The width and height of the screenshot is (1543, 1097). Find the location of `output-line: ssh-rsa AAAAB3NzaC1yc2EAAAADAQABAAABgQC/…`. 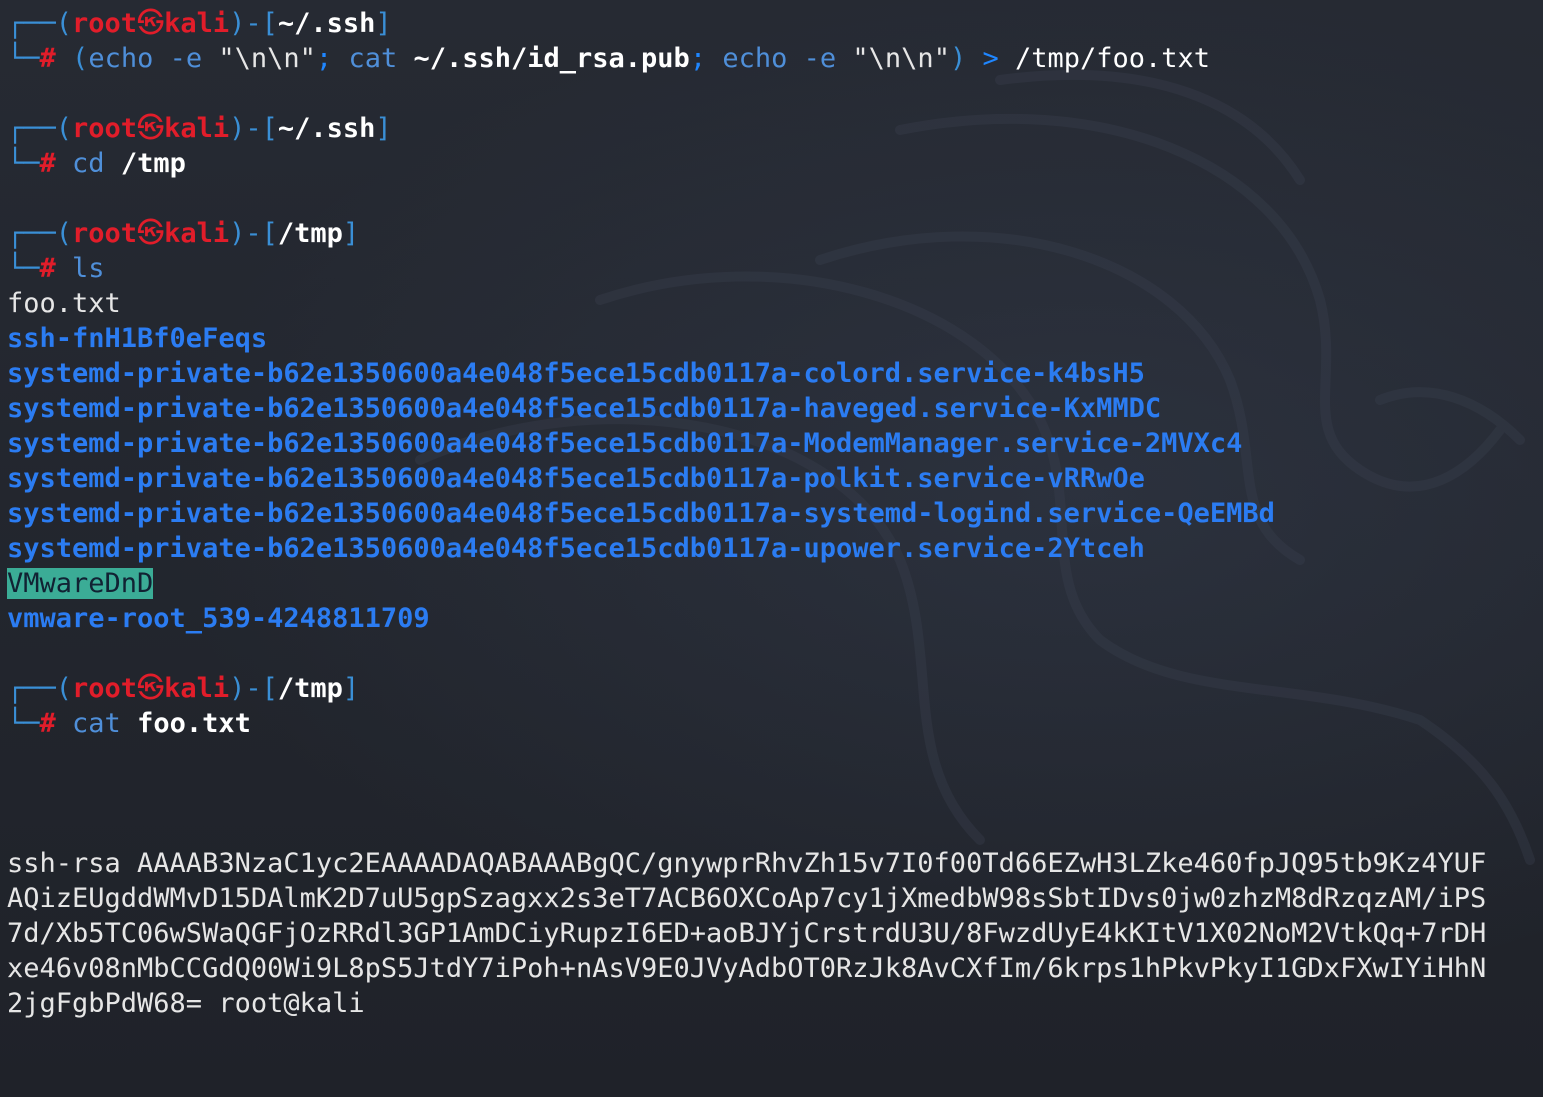

output-line: ssh-rsa AAAAB3NzaC1yc2EAAAADAQABAAABgQC/… is located at coordinates (747, 863).